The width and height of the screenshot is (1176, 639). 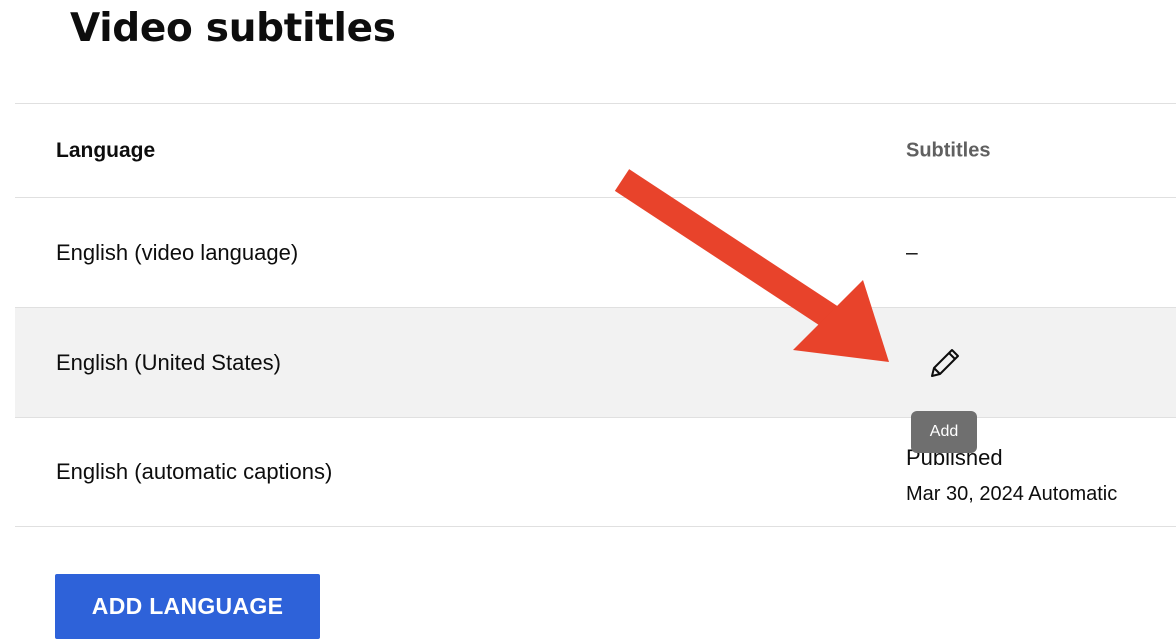 I want to click on row-subtitles-empty: –, so click(x=912, y=252).